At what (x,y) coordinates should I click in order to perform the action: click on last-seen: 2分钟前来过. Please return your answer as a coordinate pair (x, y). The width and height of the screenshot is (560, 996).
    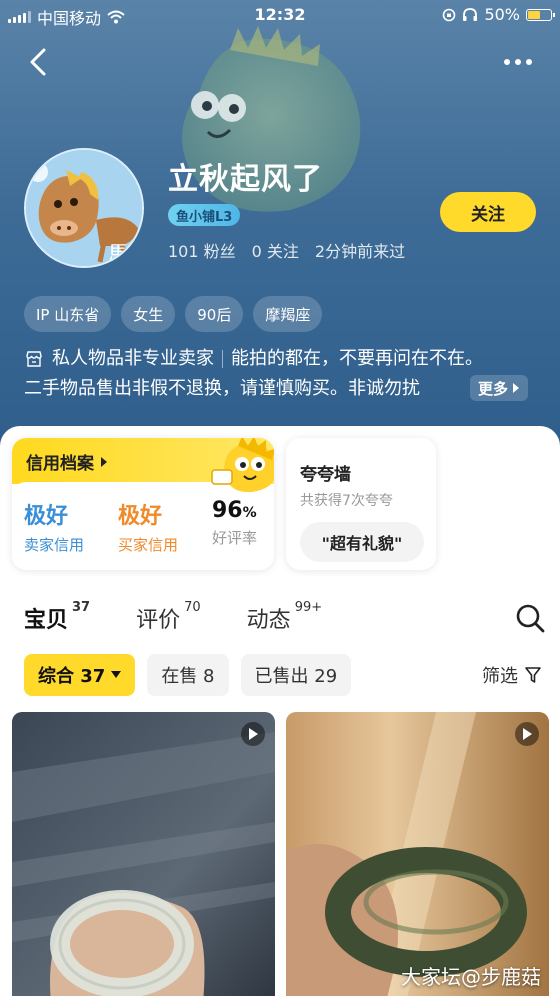
    Looking at the image, I should click on (360, 251).